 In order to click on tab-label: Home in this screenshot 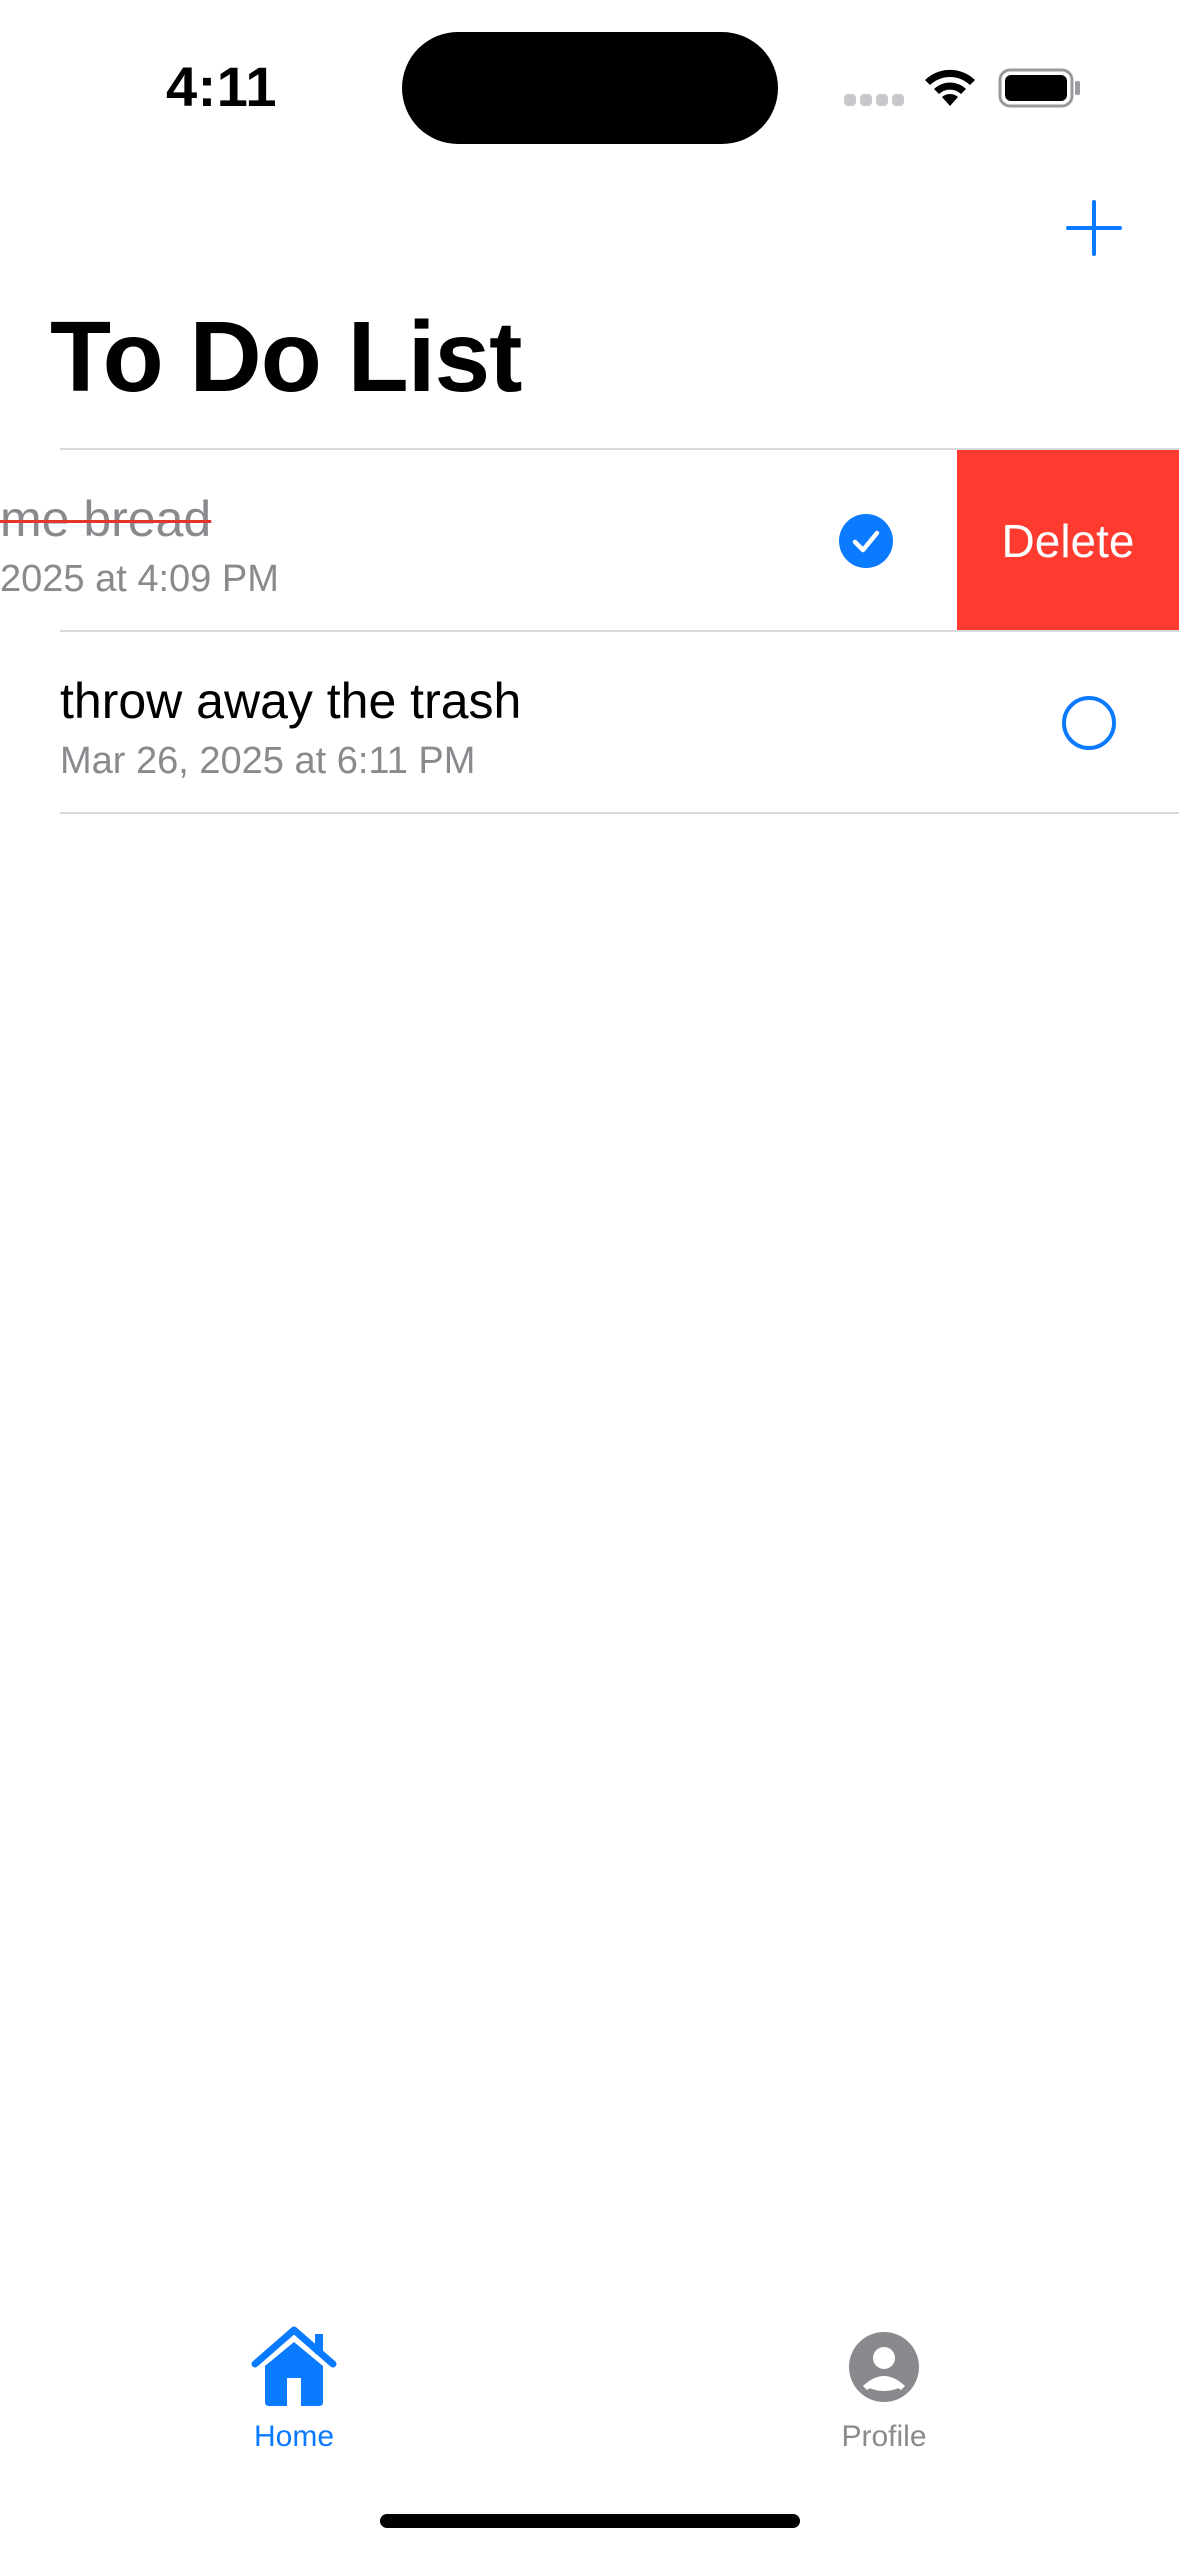, I will do `click(294, 2436)`.